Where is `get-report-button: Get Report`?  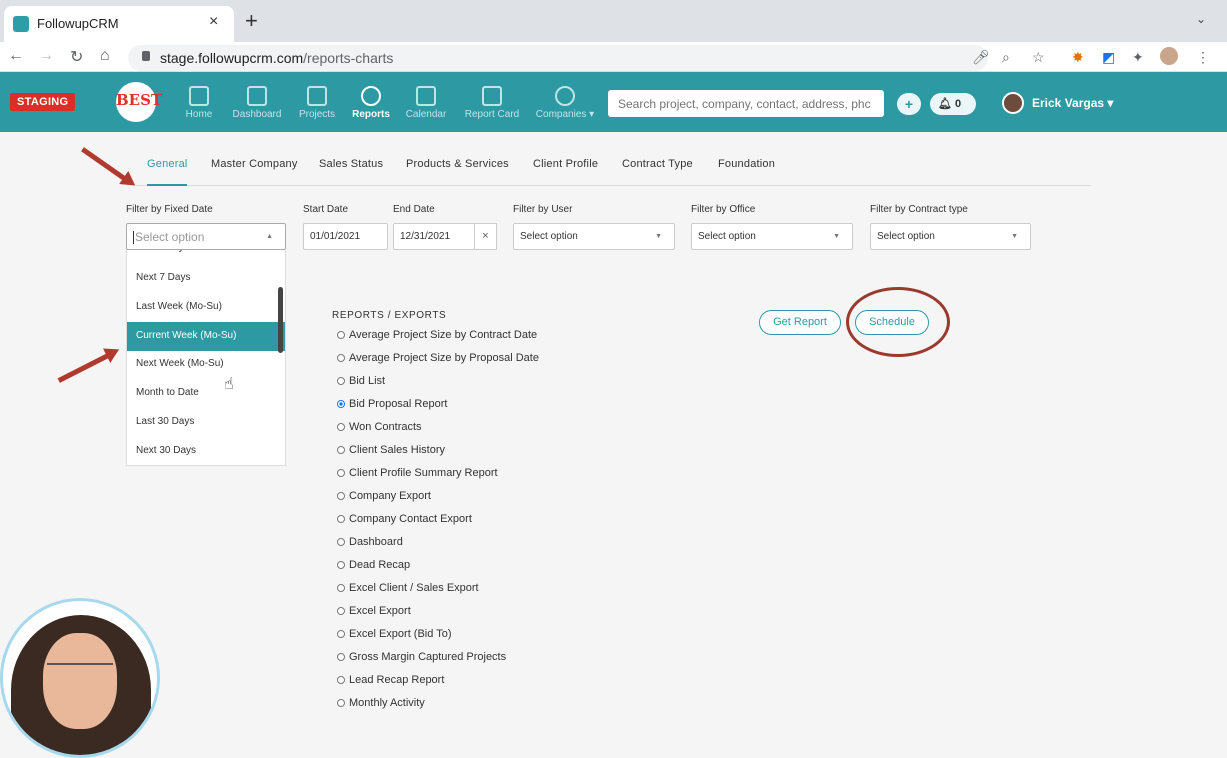
get-report-button: Get Report is located at coordinates (800, 322).